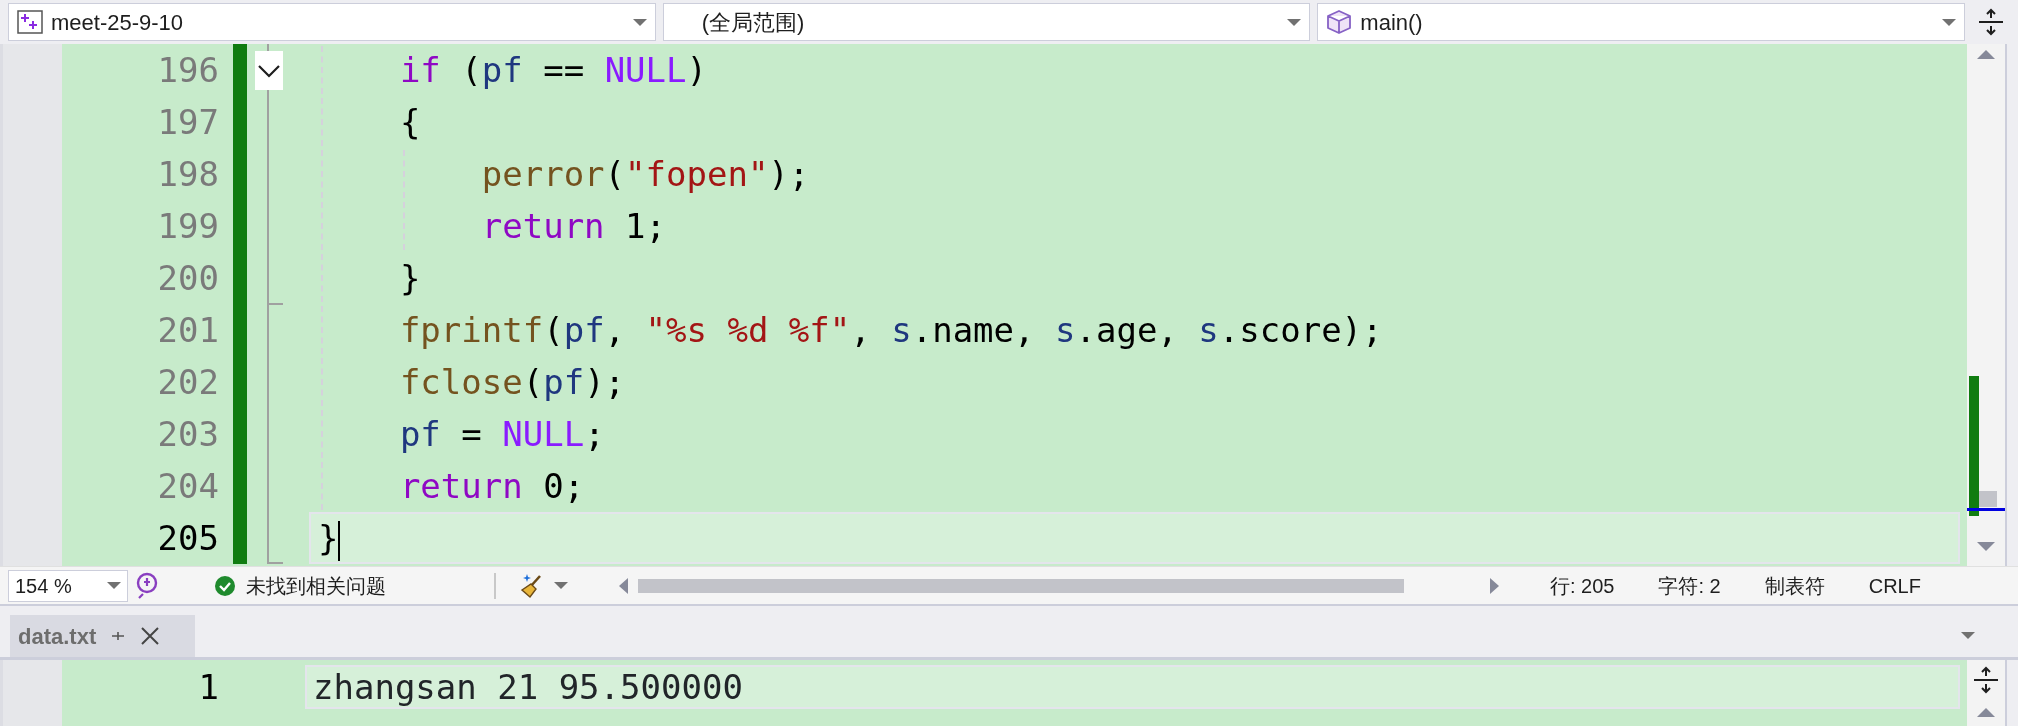  I want to click on code-line: }, so click(1134, 278).